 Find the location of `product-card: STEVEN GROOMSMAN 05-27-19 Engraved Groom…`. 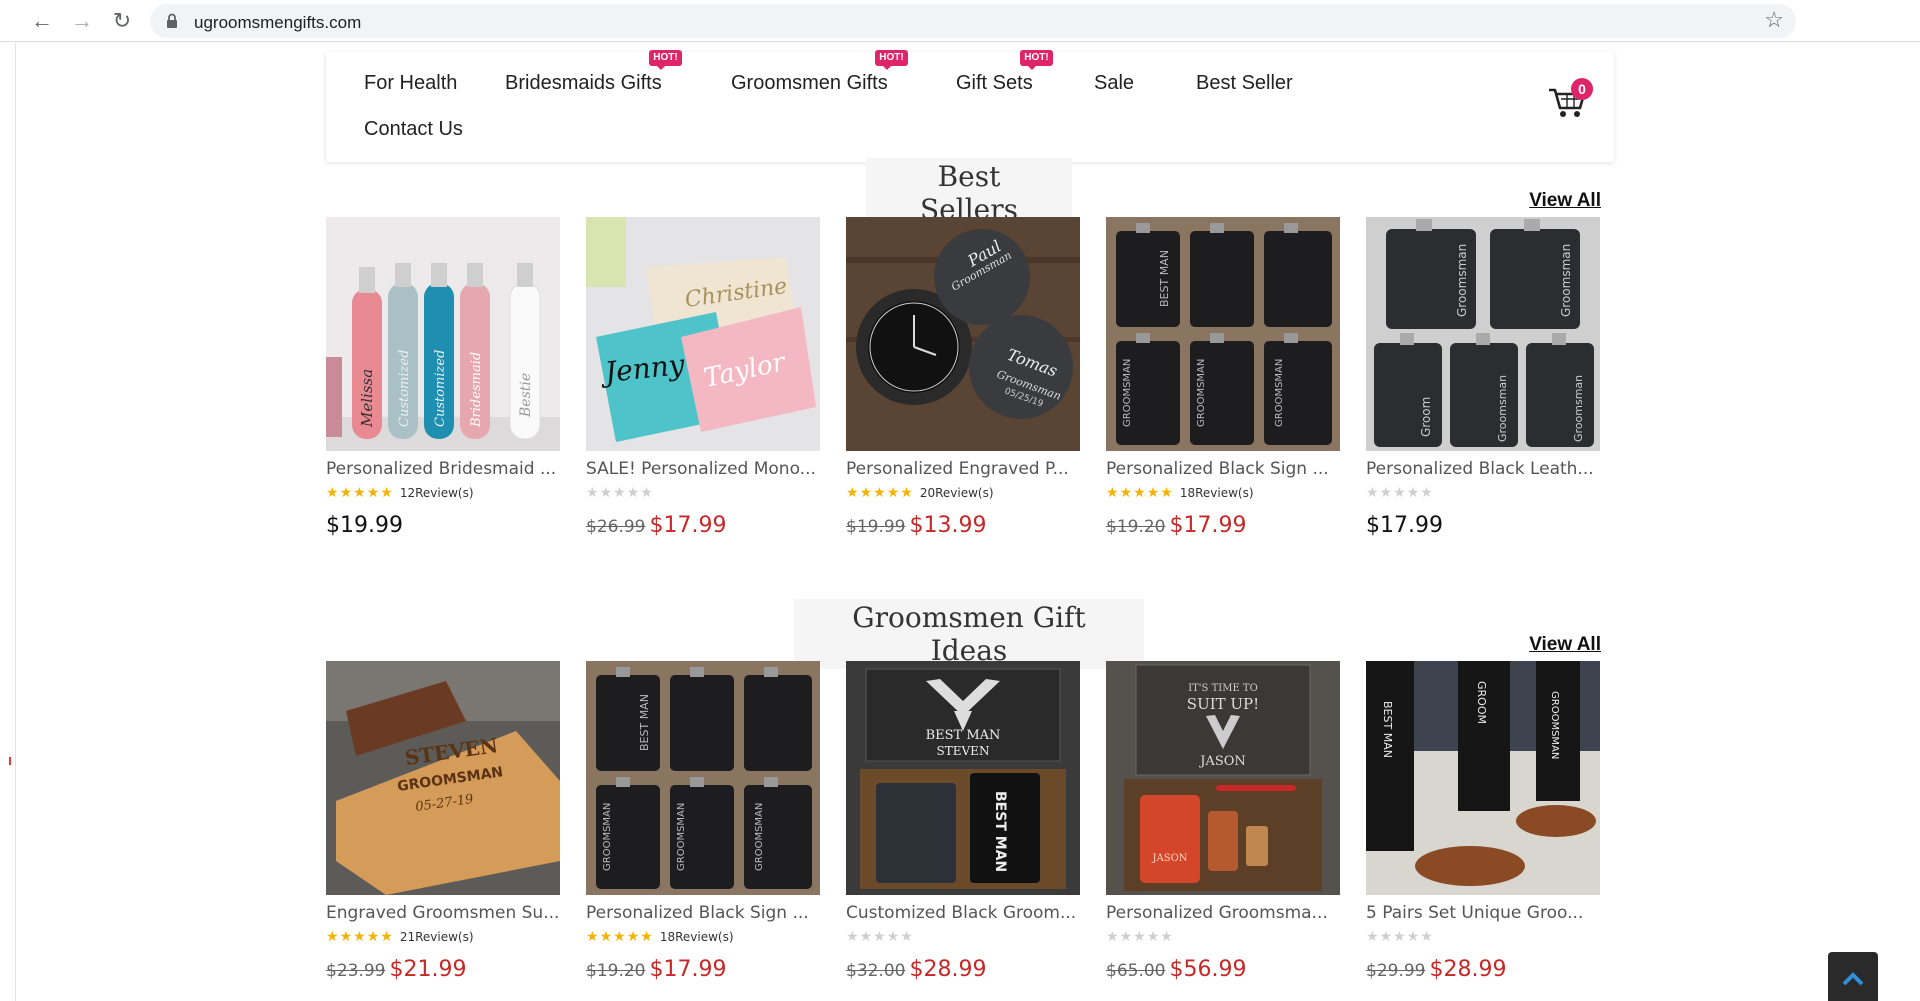

product-card: STEVEN GROOMSMAN 05-27-19 Engraved Groom… is located at coordinates (443, 821).